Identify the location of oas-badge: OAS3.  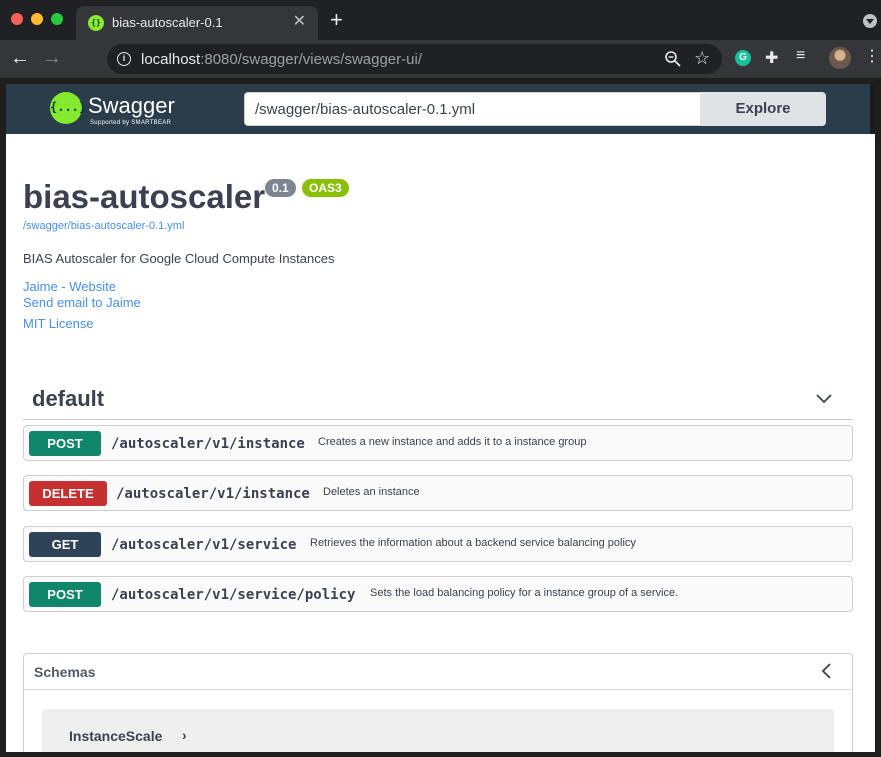
(325, 188).